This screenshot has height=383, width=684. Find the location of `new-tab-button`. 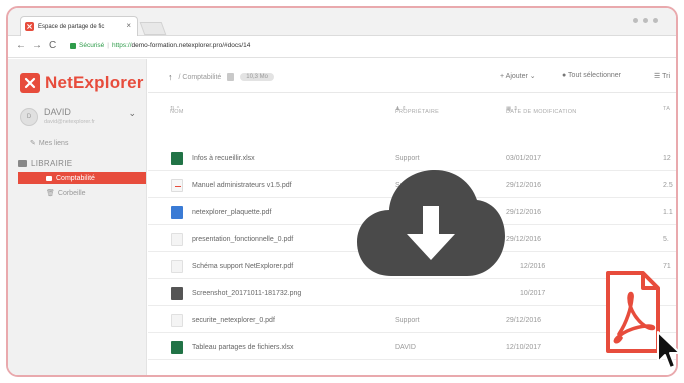

new-tab-button is located at coordinates (153, 28).